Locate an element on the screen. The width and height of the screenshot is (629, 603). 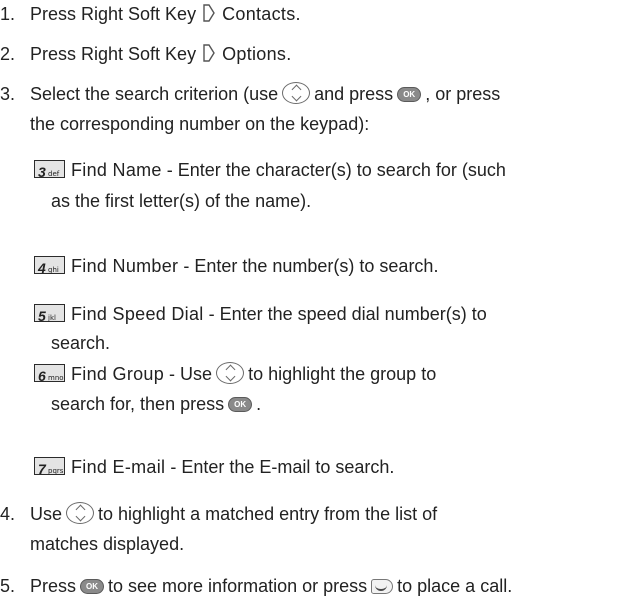
option-desc: - Use is located at coordinates (188, 374).